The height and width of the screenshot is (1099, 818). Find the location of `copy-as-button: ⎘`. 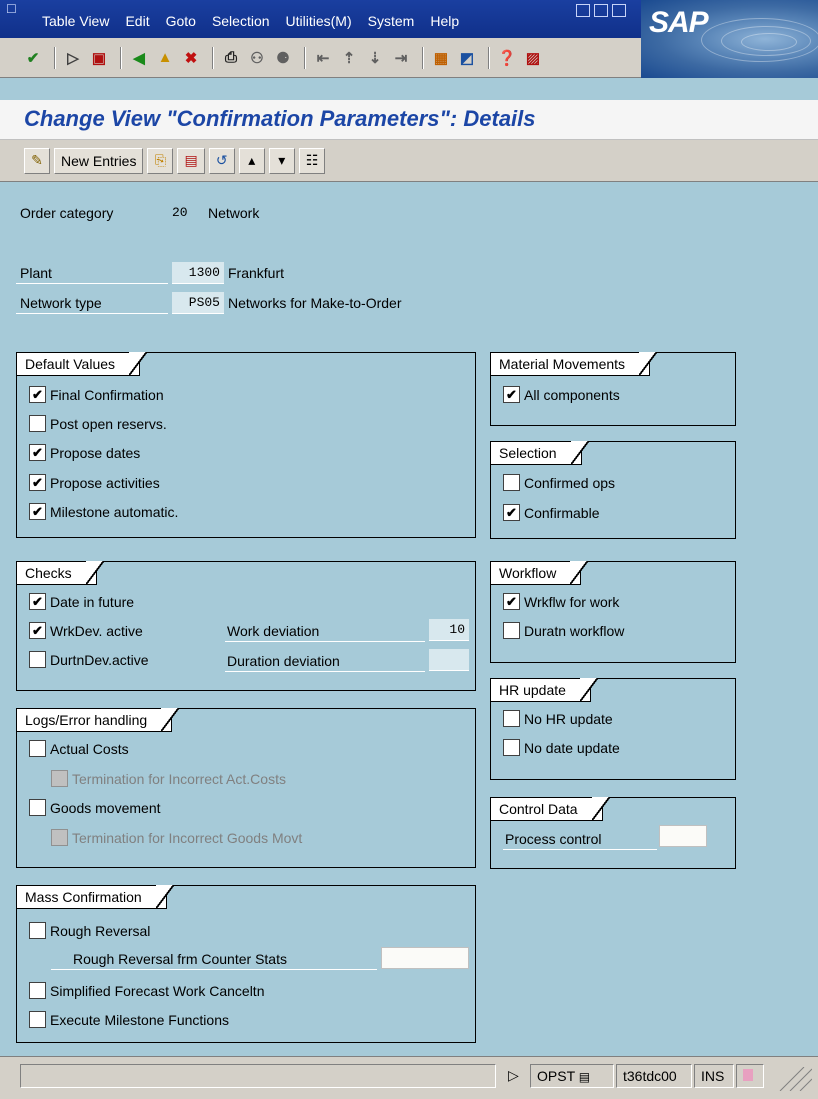

copy-as-button: ⎘ is located at coordinates (160, 160).